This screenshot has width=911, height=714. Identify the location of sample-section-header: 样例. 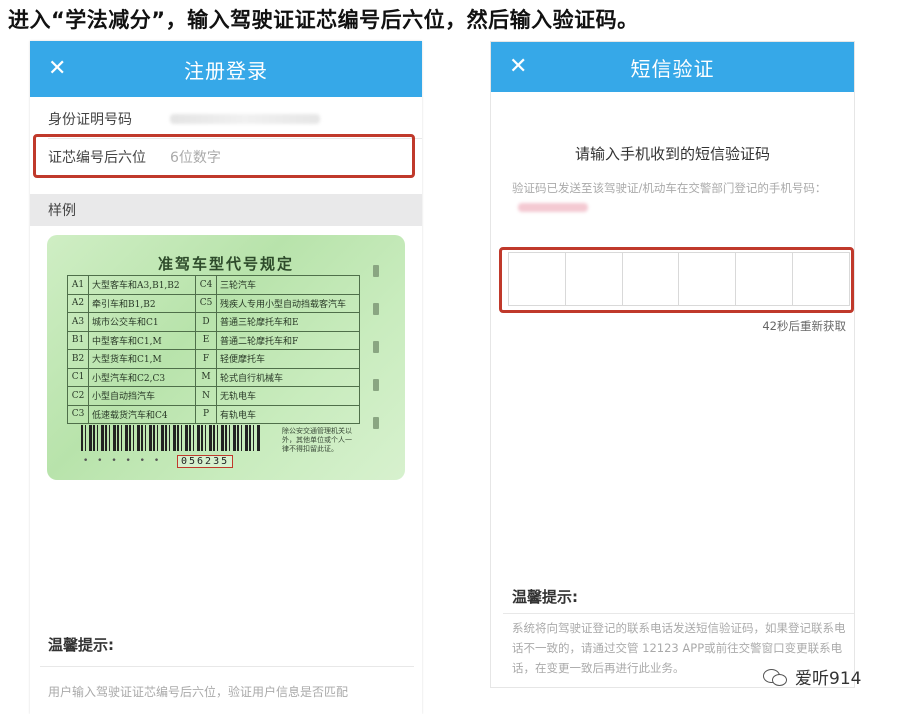
(226, 210).